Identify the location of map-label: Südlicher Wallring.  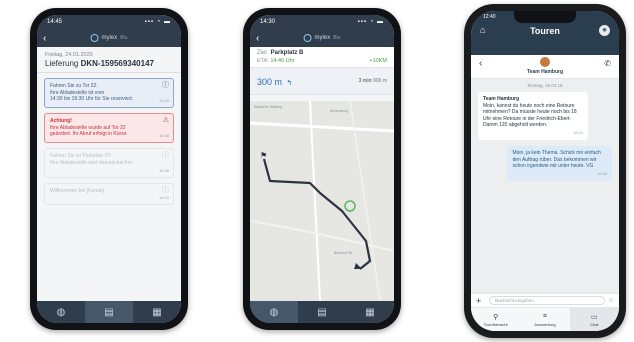
(268, 107).